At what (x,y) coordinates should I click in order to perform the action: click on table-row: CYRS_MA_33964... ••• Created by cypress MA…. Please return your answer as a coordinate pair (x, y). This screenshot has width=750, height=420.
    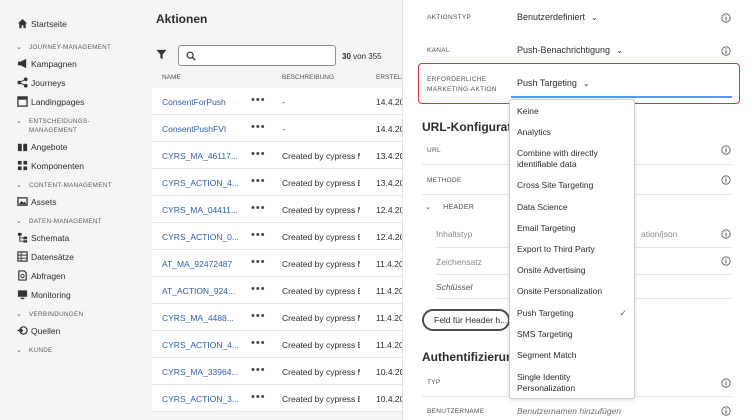
    Looking at the image, I should click on (277, 371).